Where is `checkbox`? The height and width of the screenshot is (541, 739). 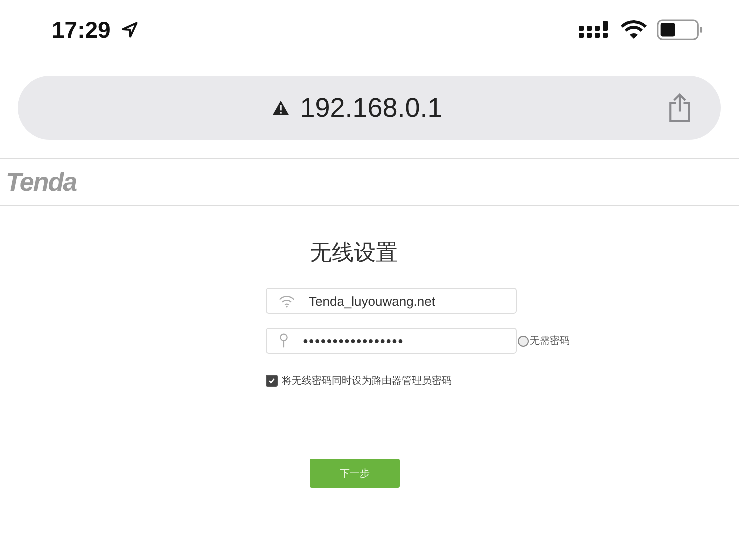 checkbox is located at coordinates (272, 381).